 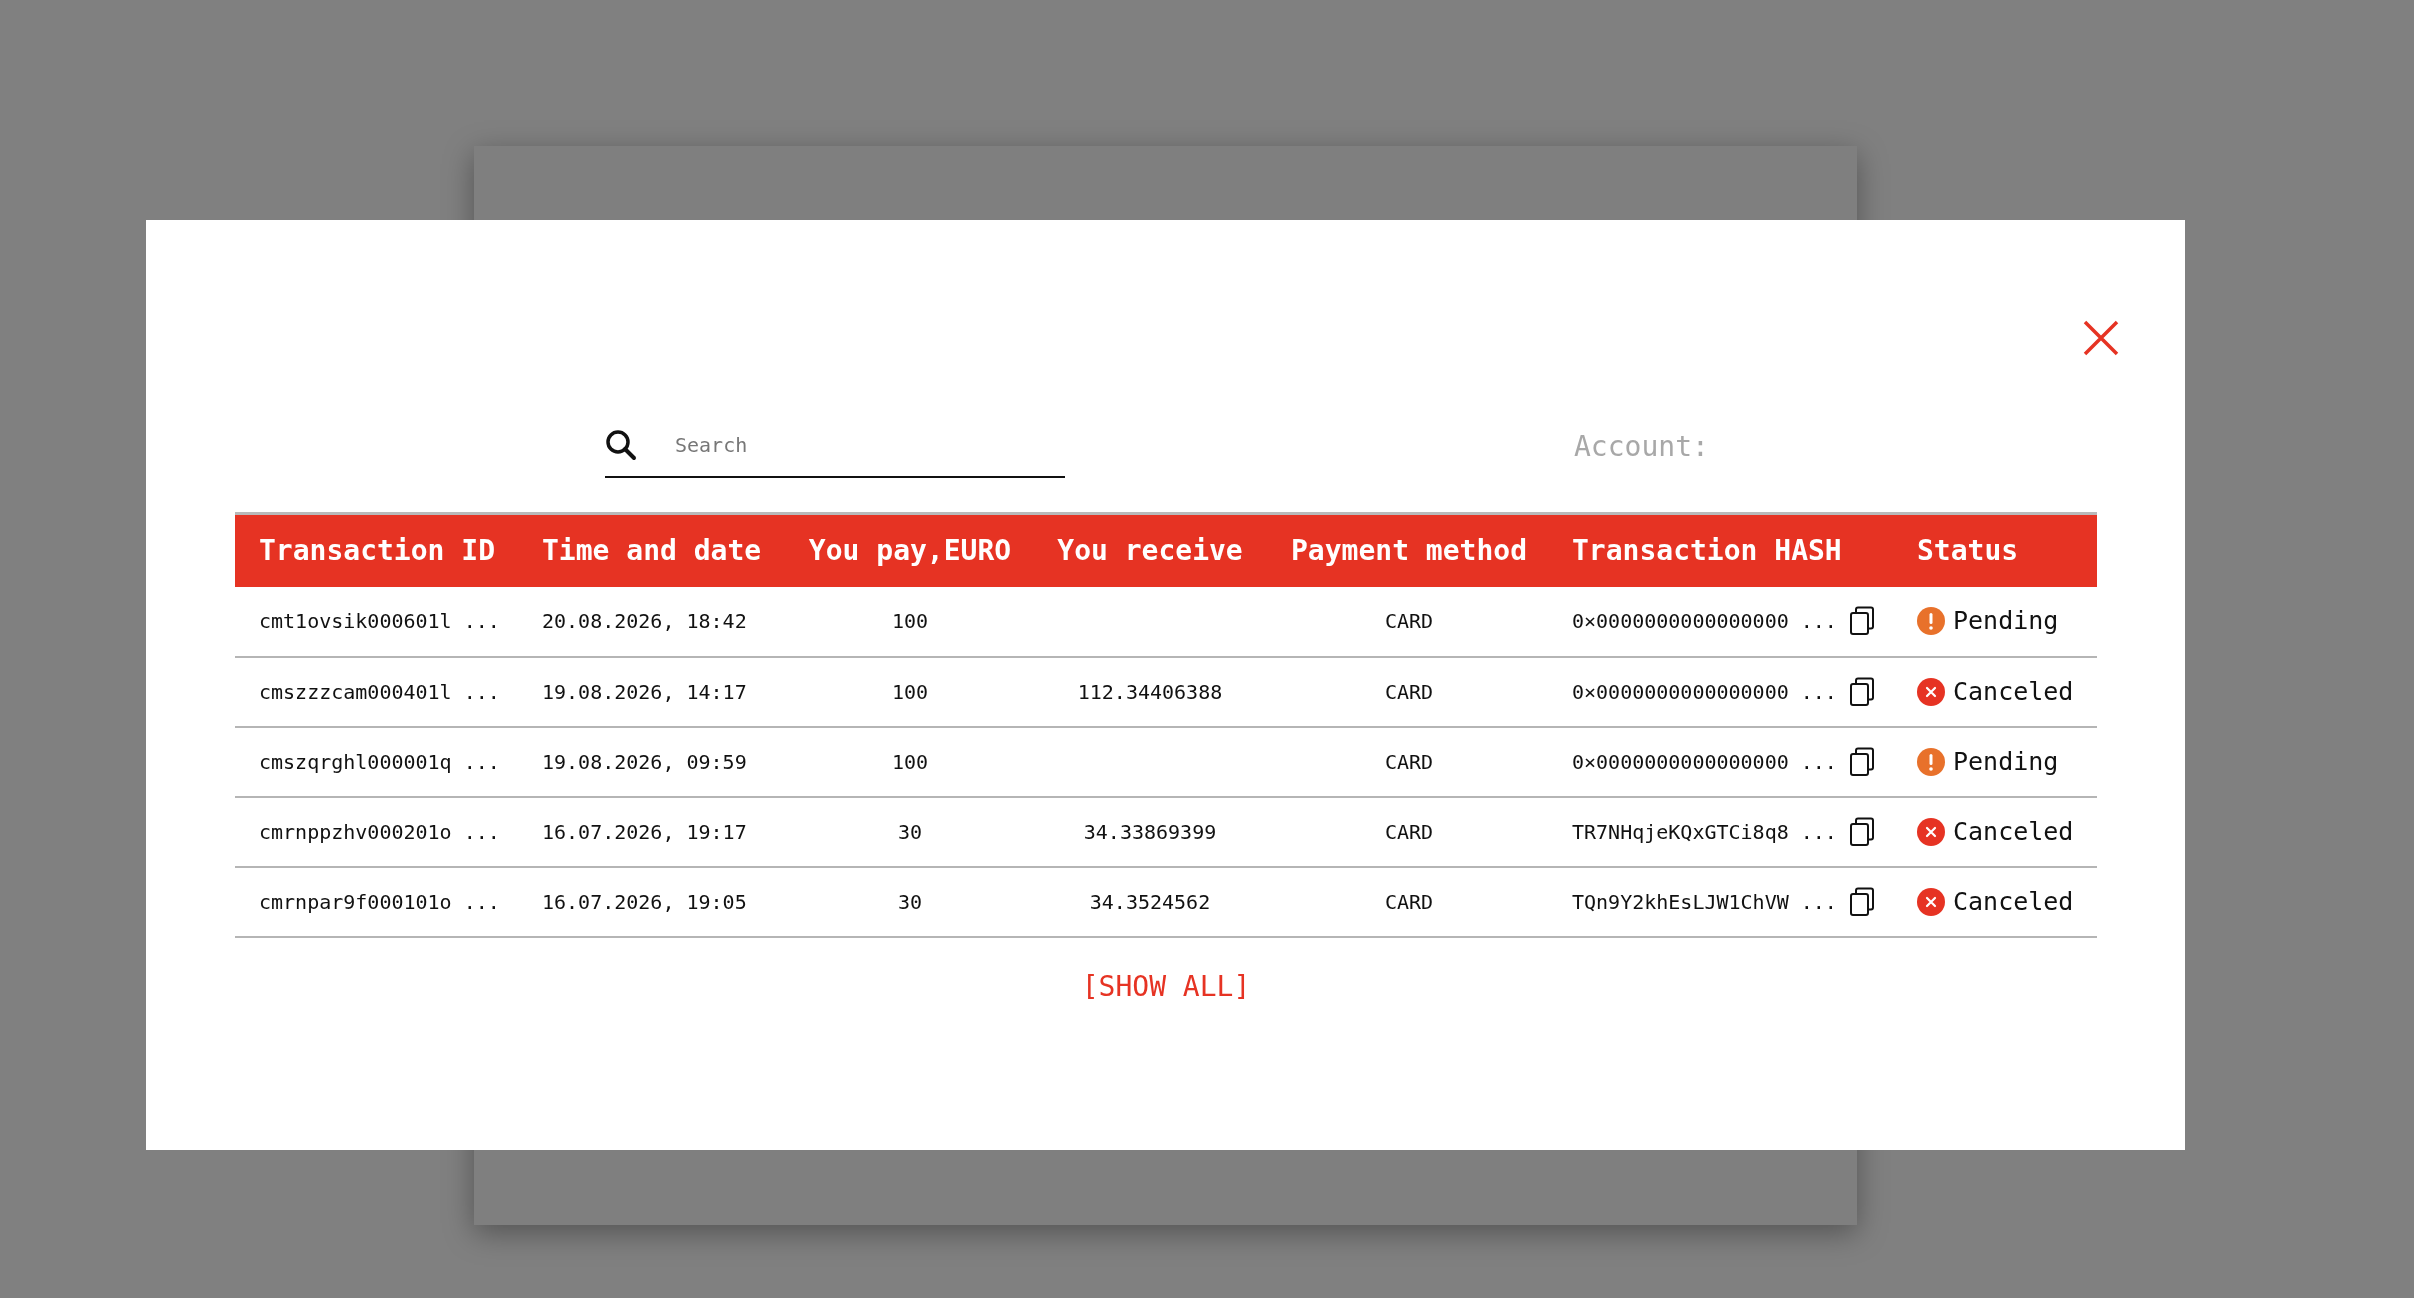 I want to click on search-field: Search, so click(x=853, y=445).